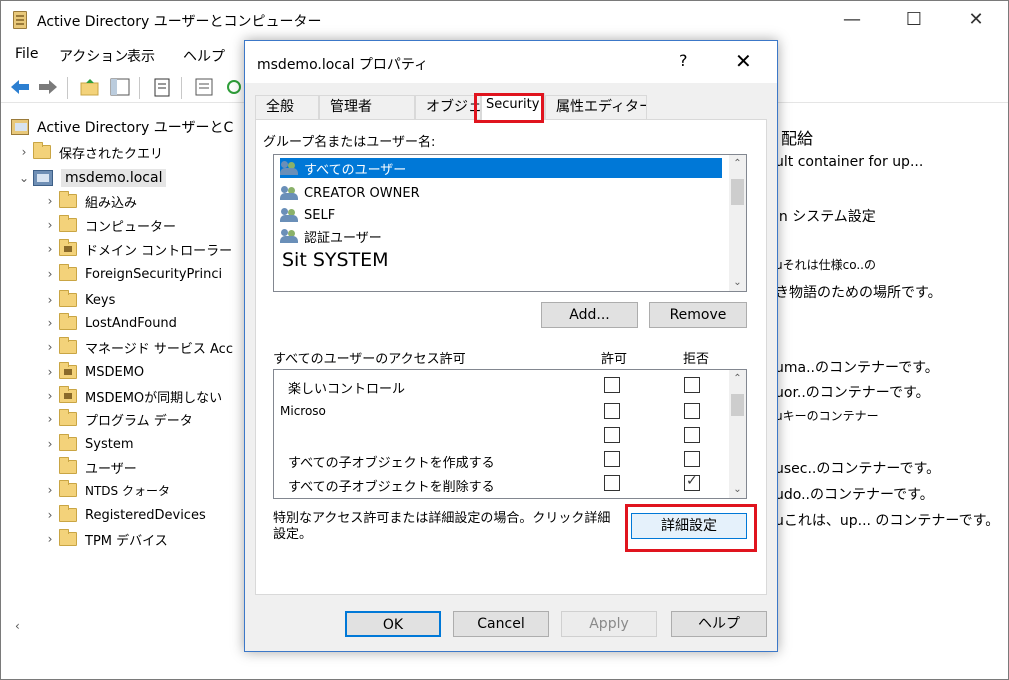 Image resolution: width=1009 pixels, height=680 pixels. Describe the element at coordinates (89, 467) in the screenshot. I see `tree-item-users: ユーザー` at that location.